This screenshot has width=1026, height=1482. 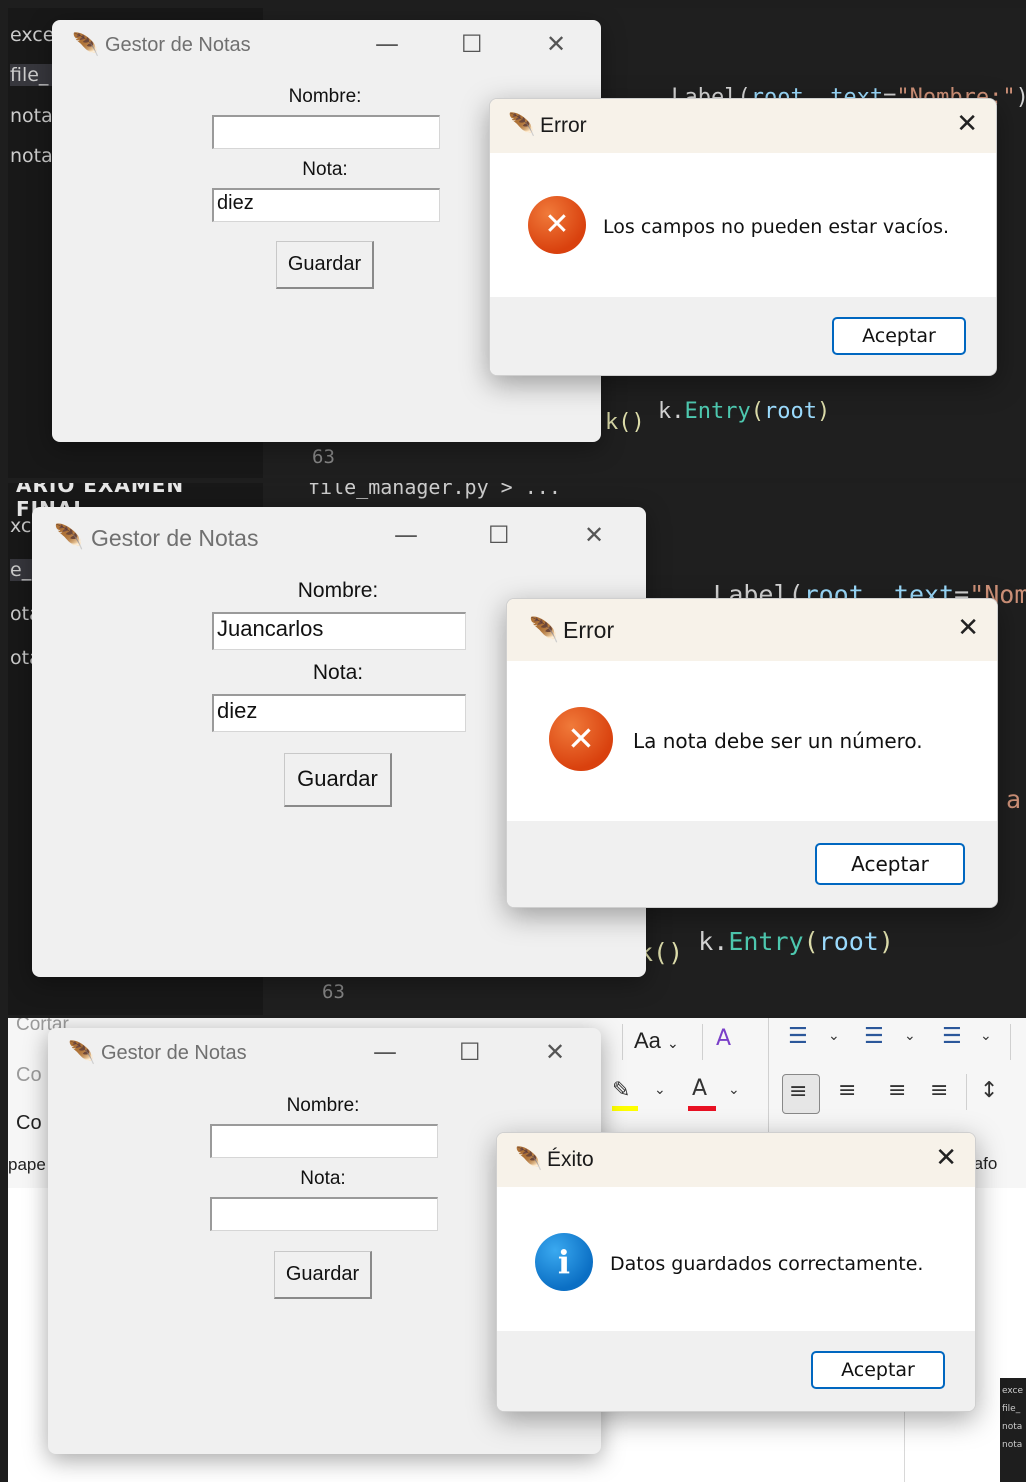 I want to click on thumbnail-screenshot: exce file_ nota nota, so click(x=1013, y=1430).